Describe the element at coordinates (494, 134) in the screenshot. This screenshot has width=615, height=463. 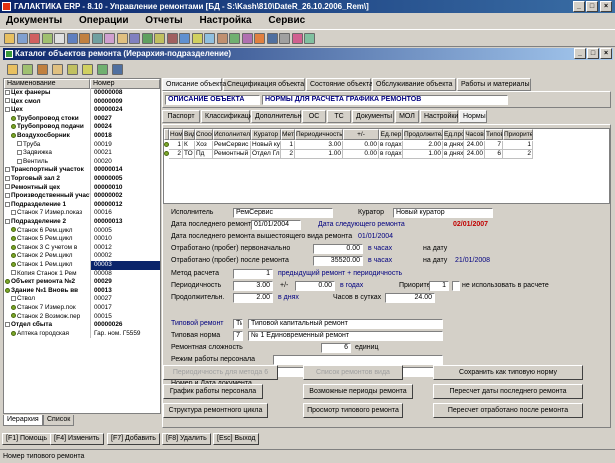
I see `grid-header-12: Типов` at that location.